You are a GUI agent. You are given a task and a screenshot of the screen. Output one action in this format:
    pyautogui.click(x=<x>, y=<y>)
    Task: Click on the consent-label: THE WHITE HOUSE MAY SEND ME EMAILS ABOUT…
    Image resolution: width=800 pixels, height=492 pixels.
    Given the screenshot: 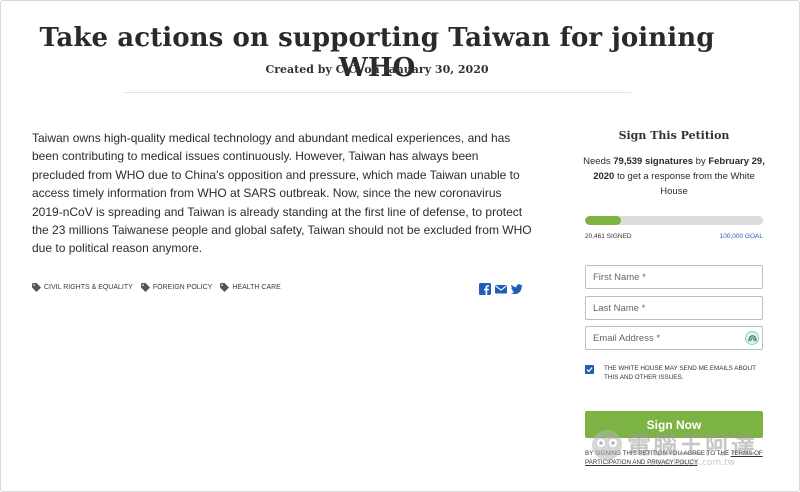 What is the action you would take?
    pyautogui.click(x=680, y=373)
    